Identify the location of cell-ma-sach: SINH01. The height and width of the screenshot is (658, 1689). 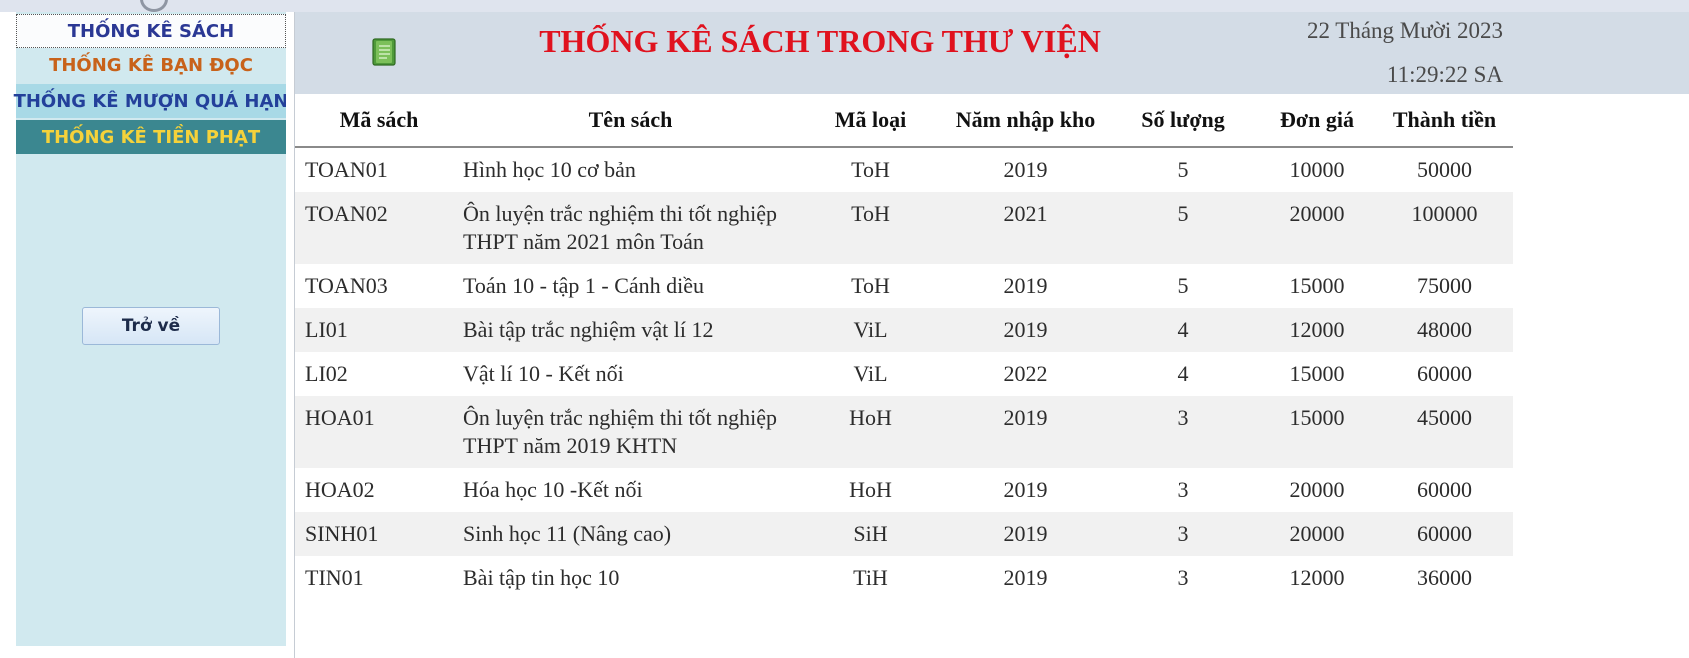
(379, 534).